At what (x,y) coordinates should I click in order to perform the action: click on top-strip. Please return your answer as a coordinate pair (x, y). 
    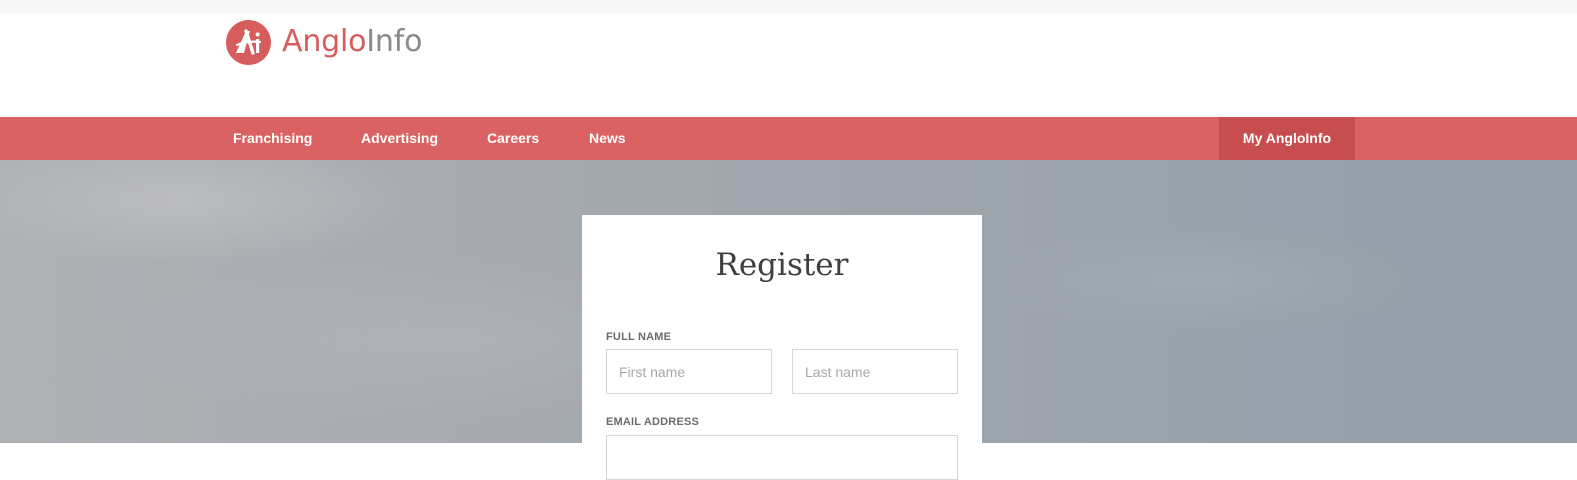
    Looking at the image, I should click on (788, 6).